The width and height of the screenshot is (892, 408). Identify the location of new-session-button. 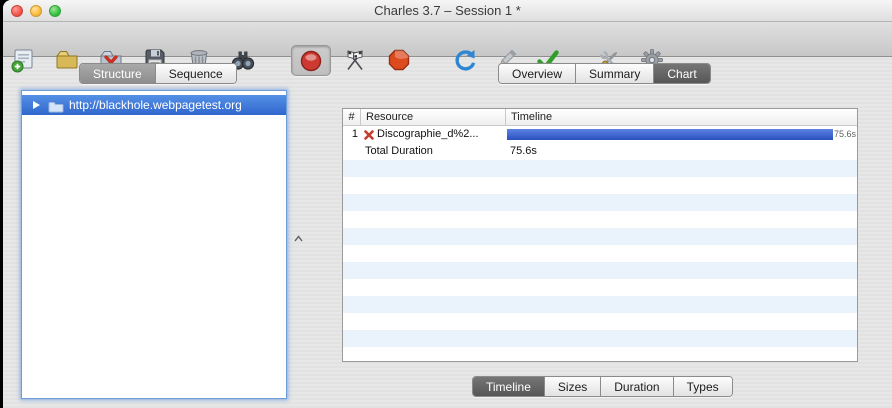
(23, 60).